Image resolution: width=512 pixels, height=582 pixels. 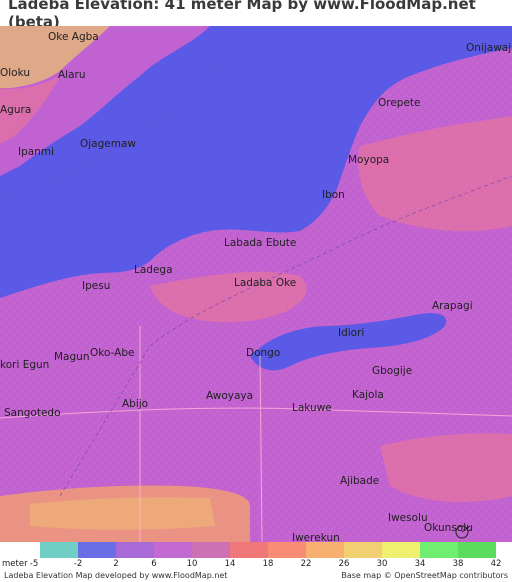 I want to click on place-label: Abijo, so click(x=135, y=404).